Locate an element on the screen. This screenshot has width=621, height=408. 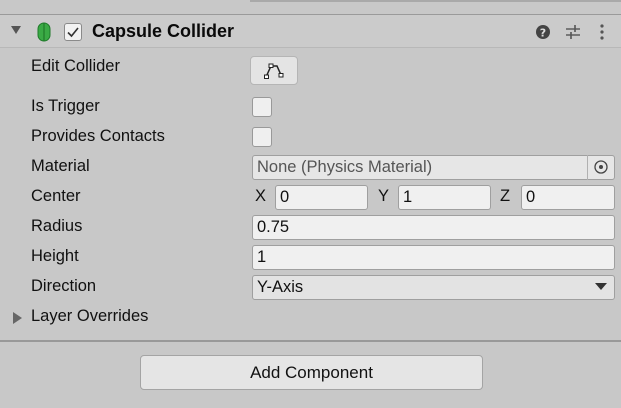
foldout-arrow-icon is located at coordinates (16, 30).